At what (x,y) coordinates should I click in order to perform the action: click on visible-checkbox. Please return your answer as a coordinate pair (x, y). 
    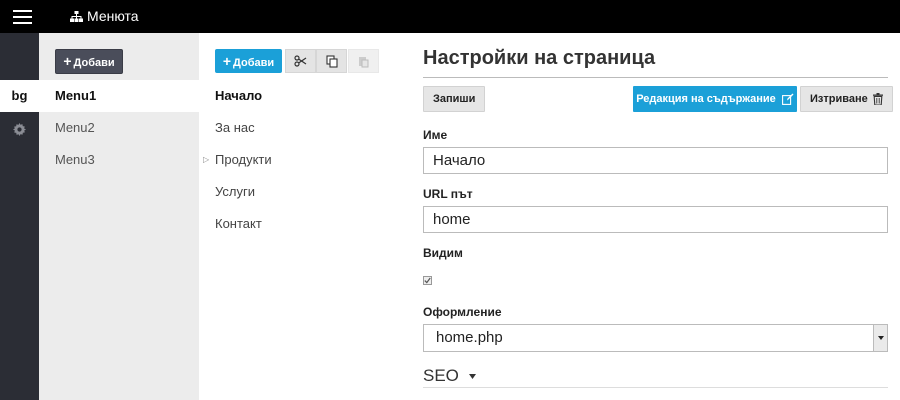
    Looking at the image, I should click on (427, 280).